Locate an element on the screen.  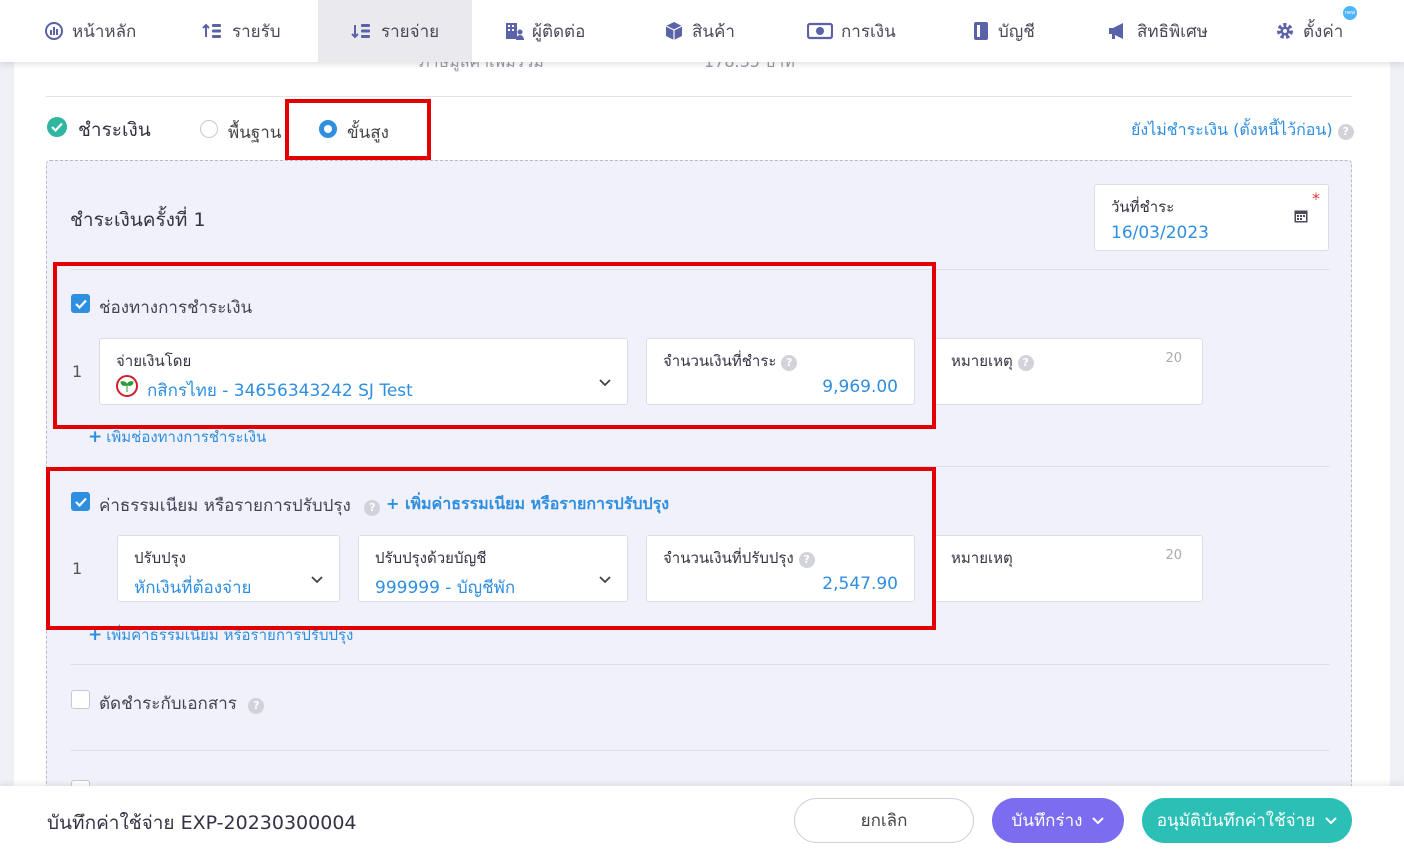
highlight-fees-adjustments is located at coordinates (491, 548).